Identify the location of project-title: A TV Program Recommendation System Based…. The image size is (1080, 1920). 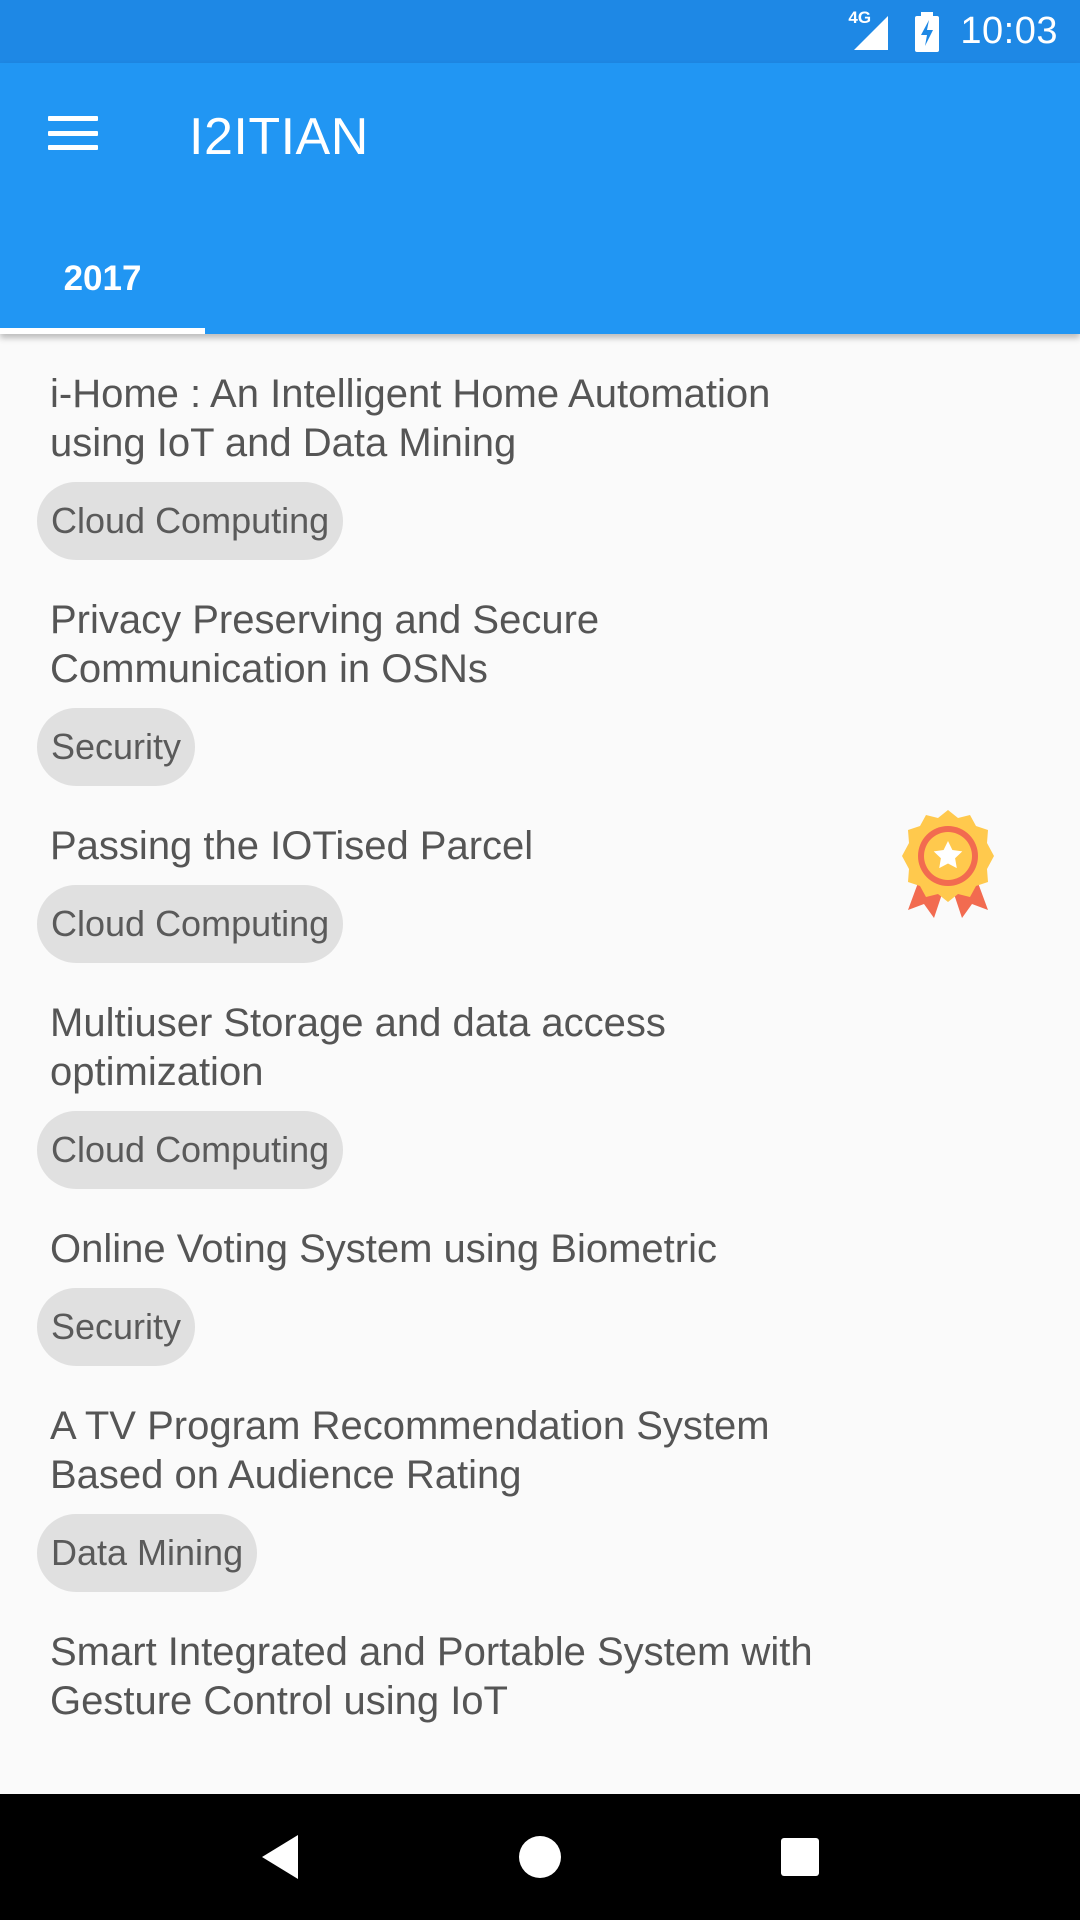
(410, 1450).